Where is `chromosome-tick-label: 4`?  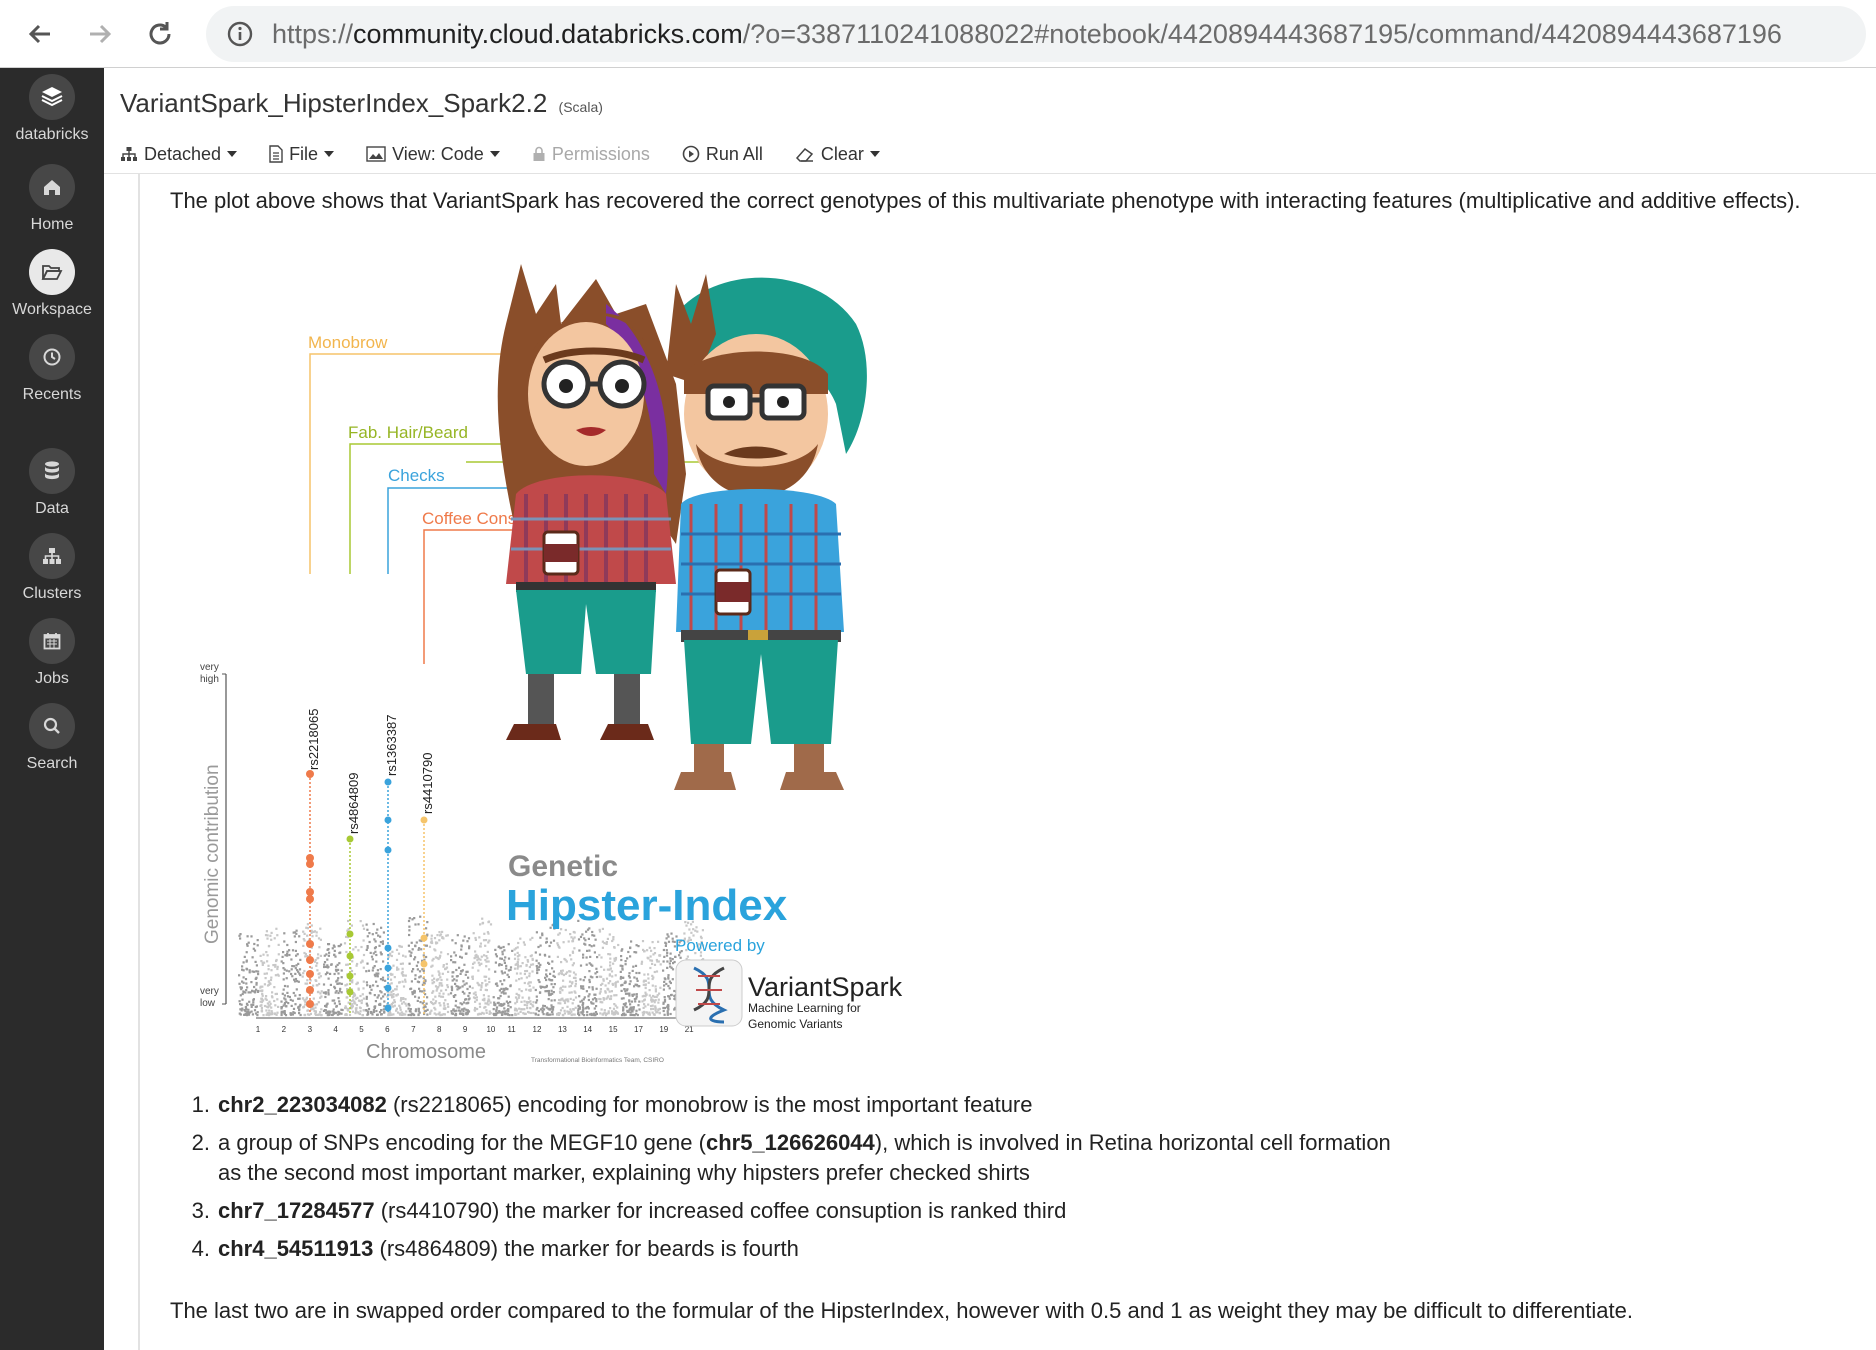 chromosome-tick-label: 4 is located at coordinates (335, 1029).